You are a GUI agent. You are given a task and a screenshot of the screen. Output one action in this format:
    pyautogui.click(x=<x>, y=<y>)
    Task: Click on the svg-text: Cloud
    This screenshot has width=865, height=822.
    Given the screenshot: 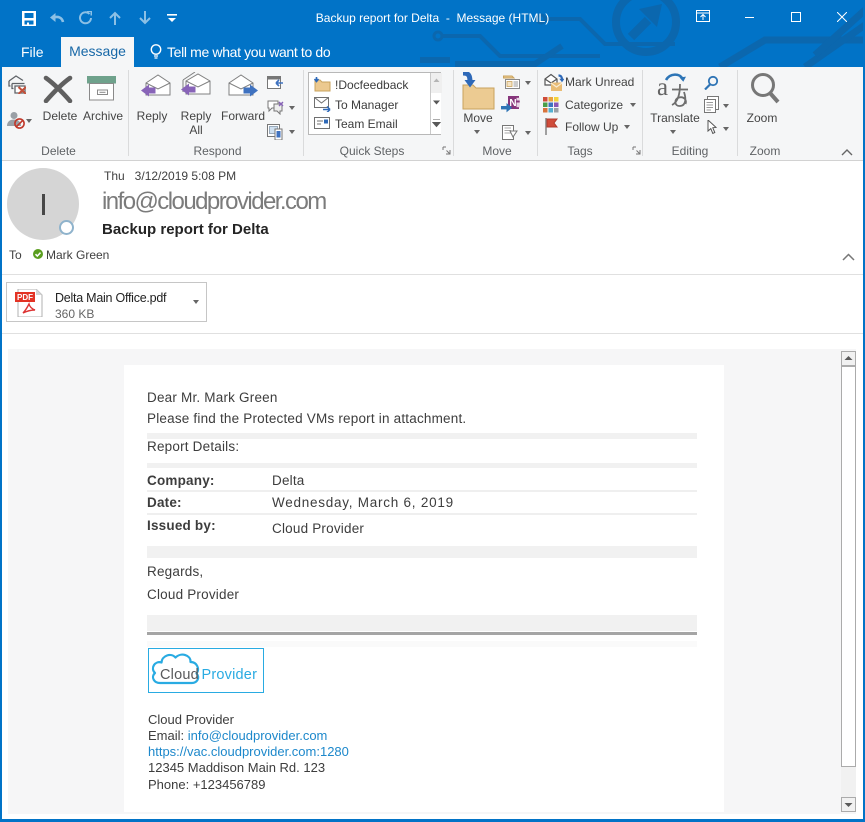 What is the action you would take?
    pyautogui.click(x=179, y=675)
    